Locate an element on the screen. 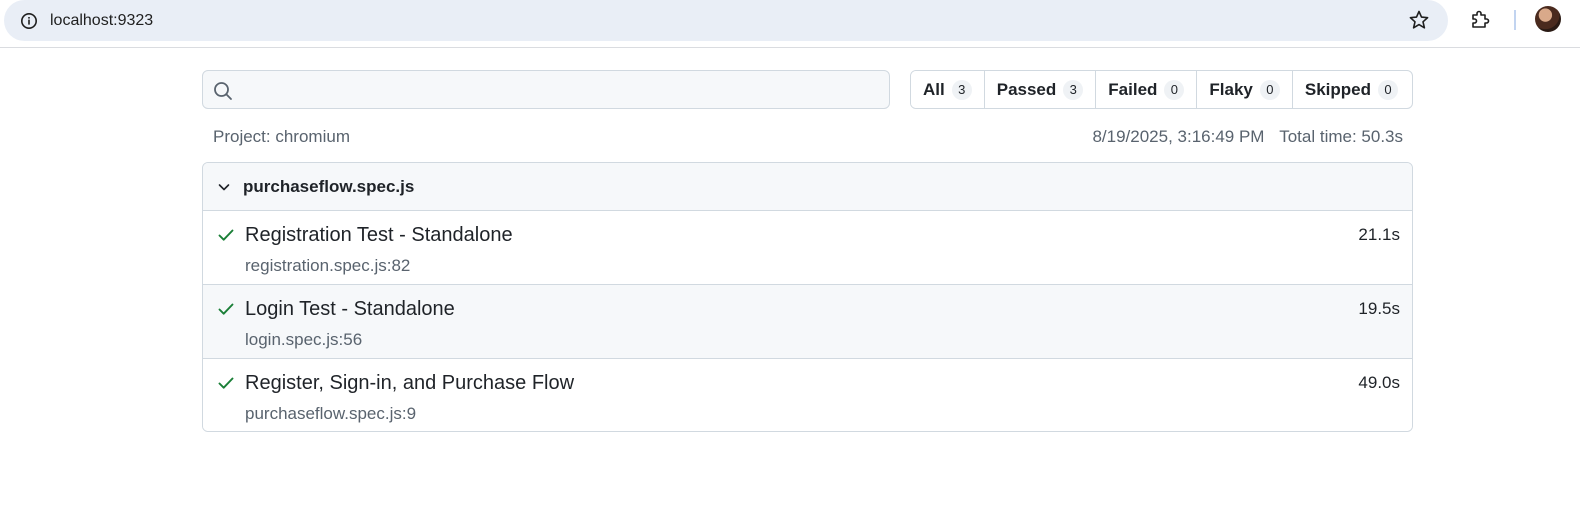  suite-header: purchaseflow.spec.js is located at coordinates (807, 187).